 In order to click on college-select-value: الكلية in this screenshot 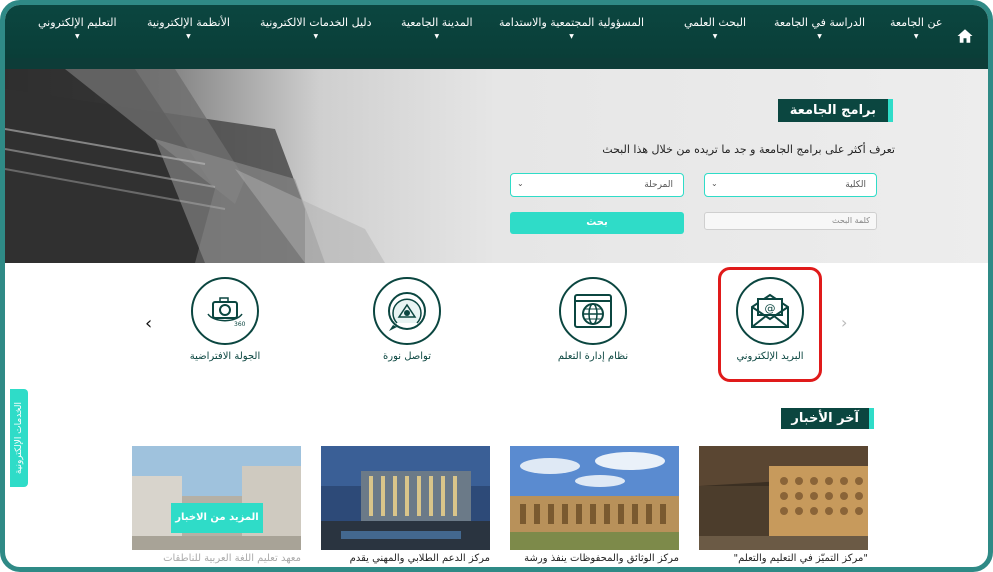, I will do `click(855, 185)`.